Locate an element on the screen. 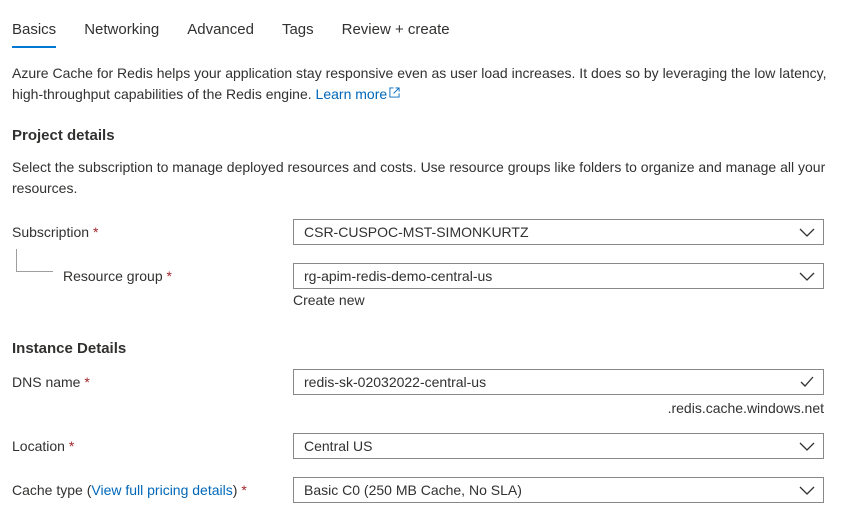  location-label-text: Location is located at coordinates (38, 446).